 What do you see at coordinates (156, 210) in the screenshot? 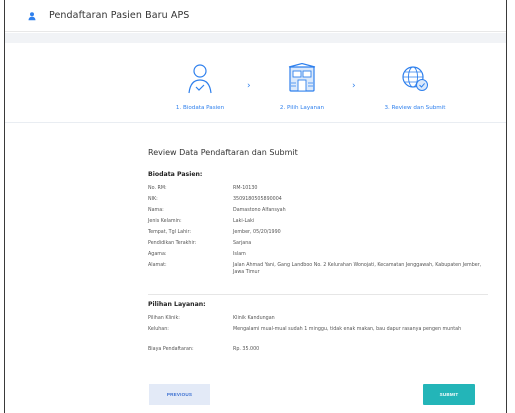
I see `field-label: Nama:` at bounding box center [156, 210].